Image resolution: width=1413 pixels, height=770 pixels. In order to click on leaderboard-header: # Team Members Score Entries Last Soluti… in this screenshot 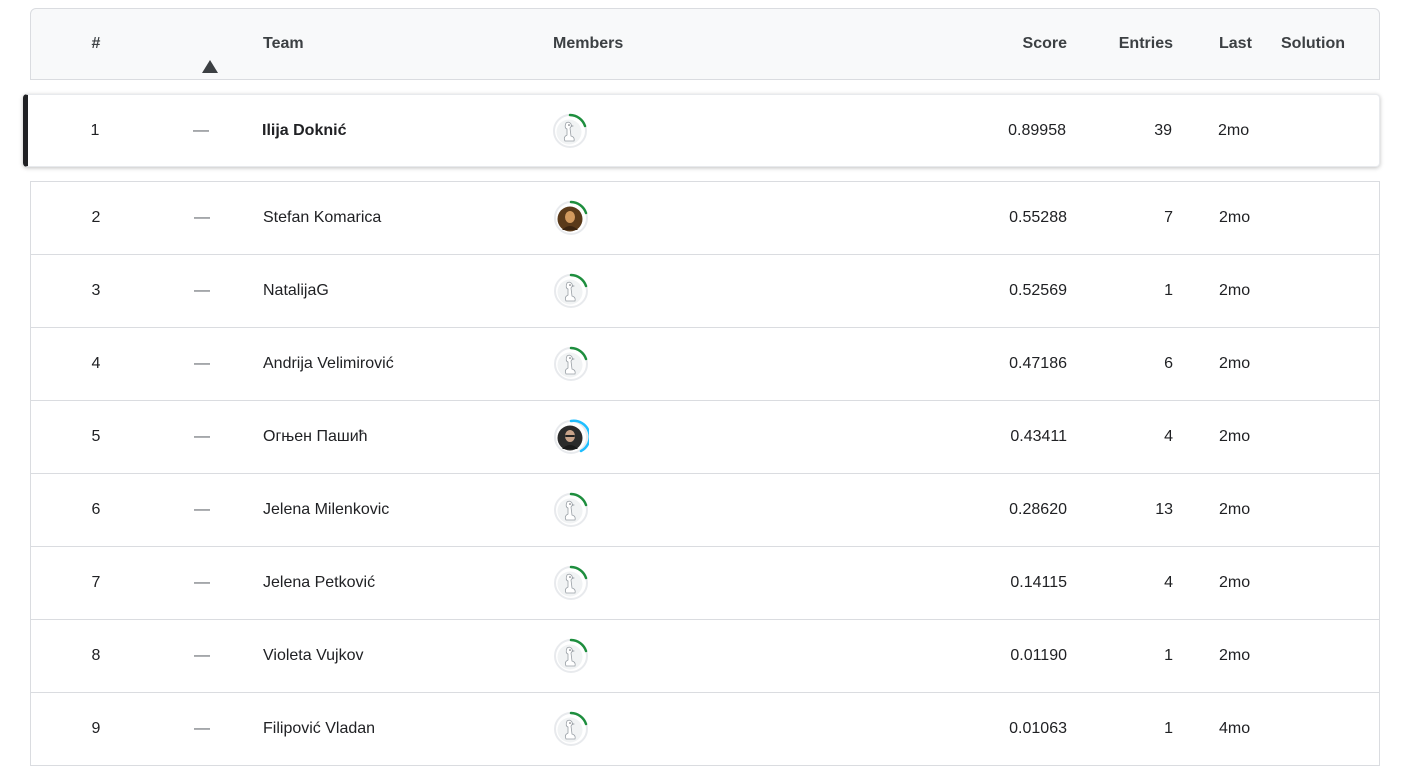, I will do `click(705, 44)`.